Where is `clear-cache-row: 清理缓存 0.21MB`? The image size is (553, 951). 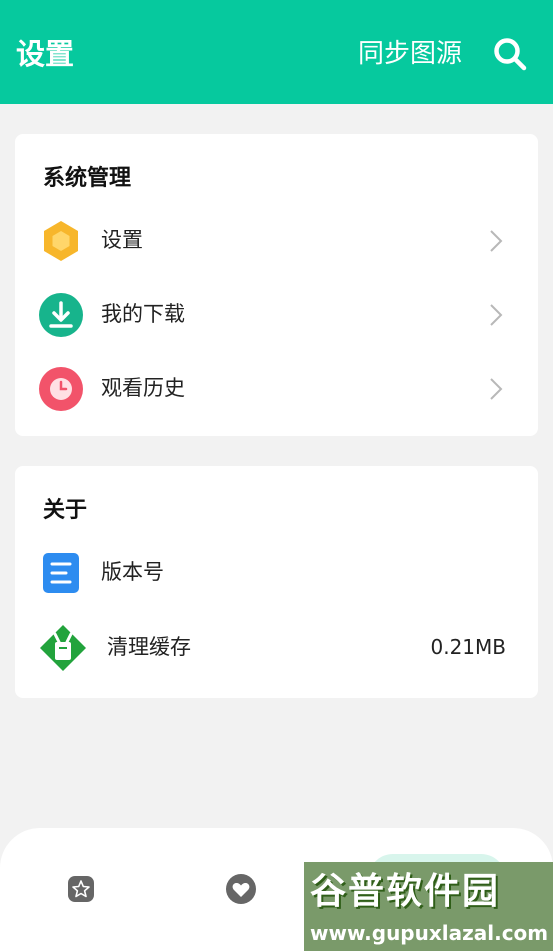 clear-cache-row: 清理缓存 0.21MB is located at coordinates (276, 648).